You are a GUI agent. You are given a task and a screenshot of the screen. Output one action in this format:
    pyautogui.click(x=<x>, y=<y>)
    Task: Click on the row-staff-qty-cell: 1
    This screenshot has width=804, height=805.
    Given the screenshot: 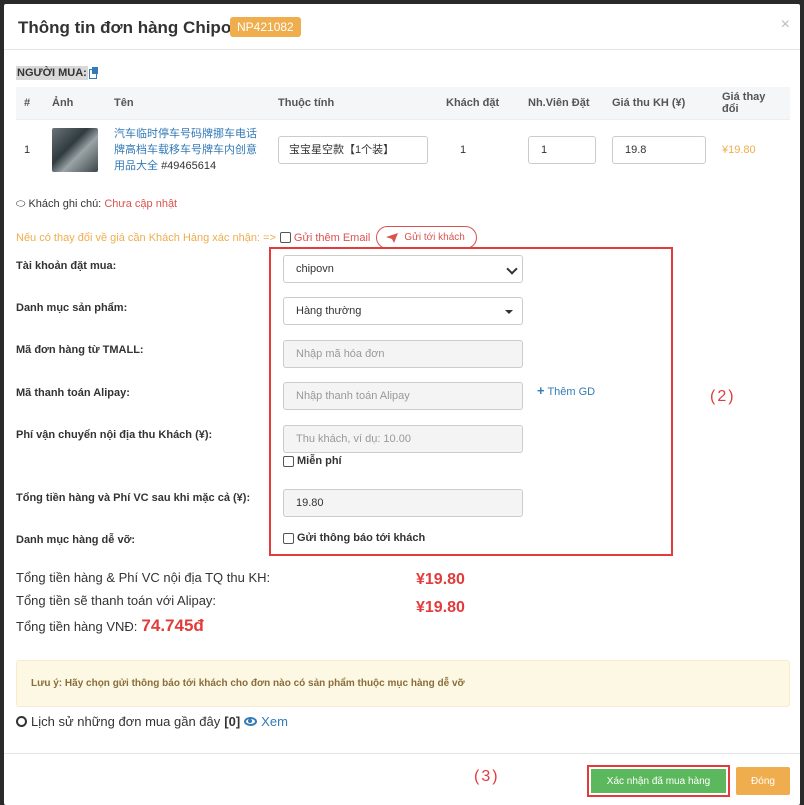 What is the action you would take?
    pyautogui.click(x=562, y=149)
    